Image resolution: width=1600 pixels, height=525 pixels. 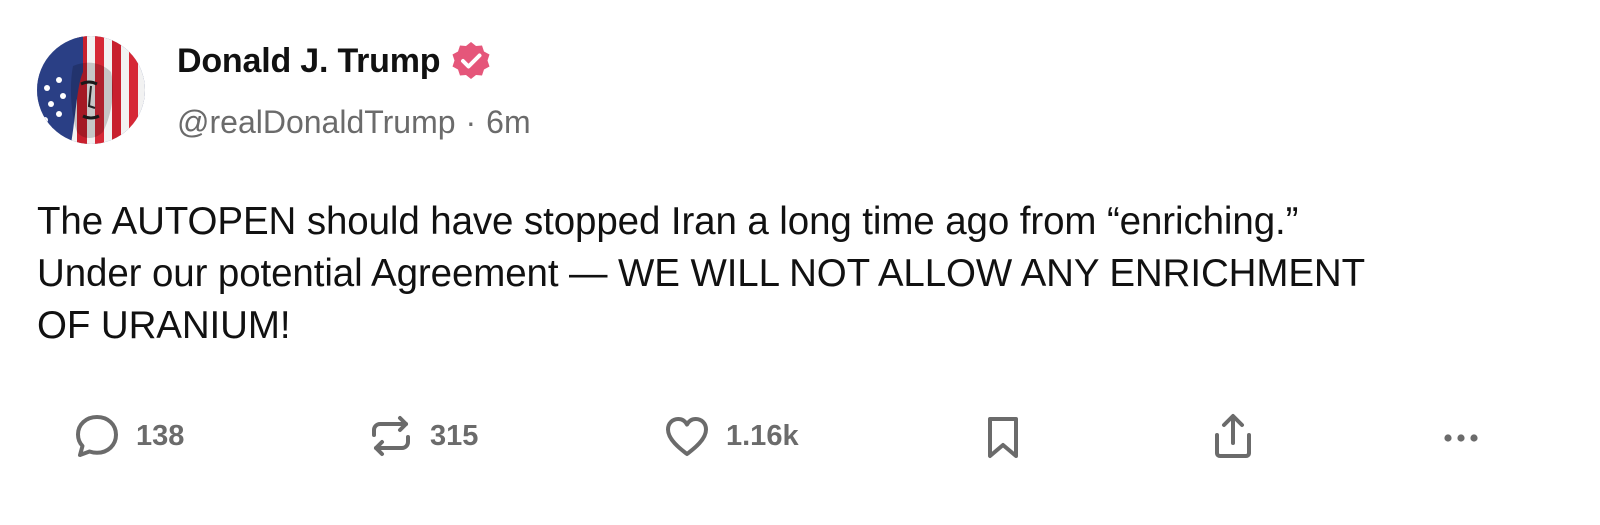 I want to click on repost-button: 315, so click(x=422, y=436).